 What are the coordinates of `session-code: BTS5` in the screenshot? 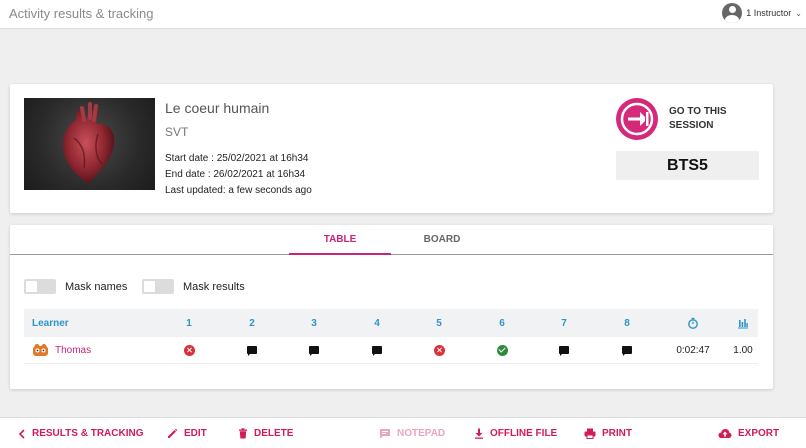 It's located at (687, 165).